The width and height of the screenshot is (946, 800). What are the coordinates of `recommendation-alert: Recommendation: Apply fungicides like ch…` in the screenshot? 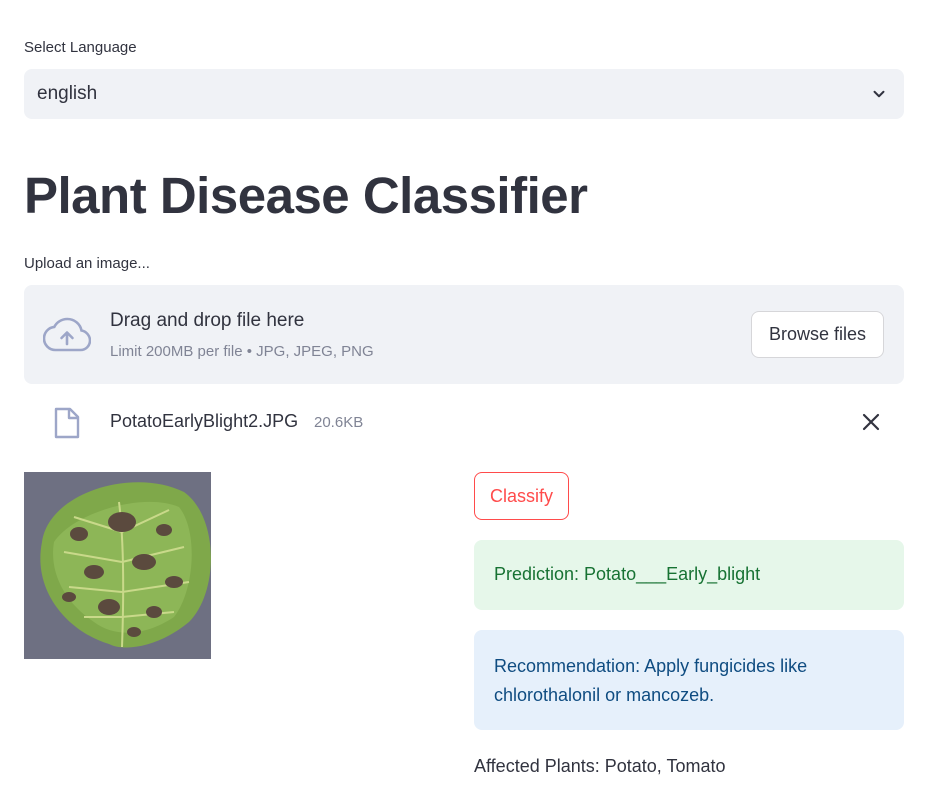 It's located at (689, 680).